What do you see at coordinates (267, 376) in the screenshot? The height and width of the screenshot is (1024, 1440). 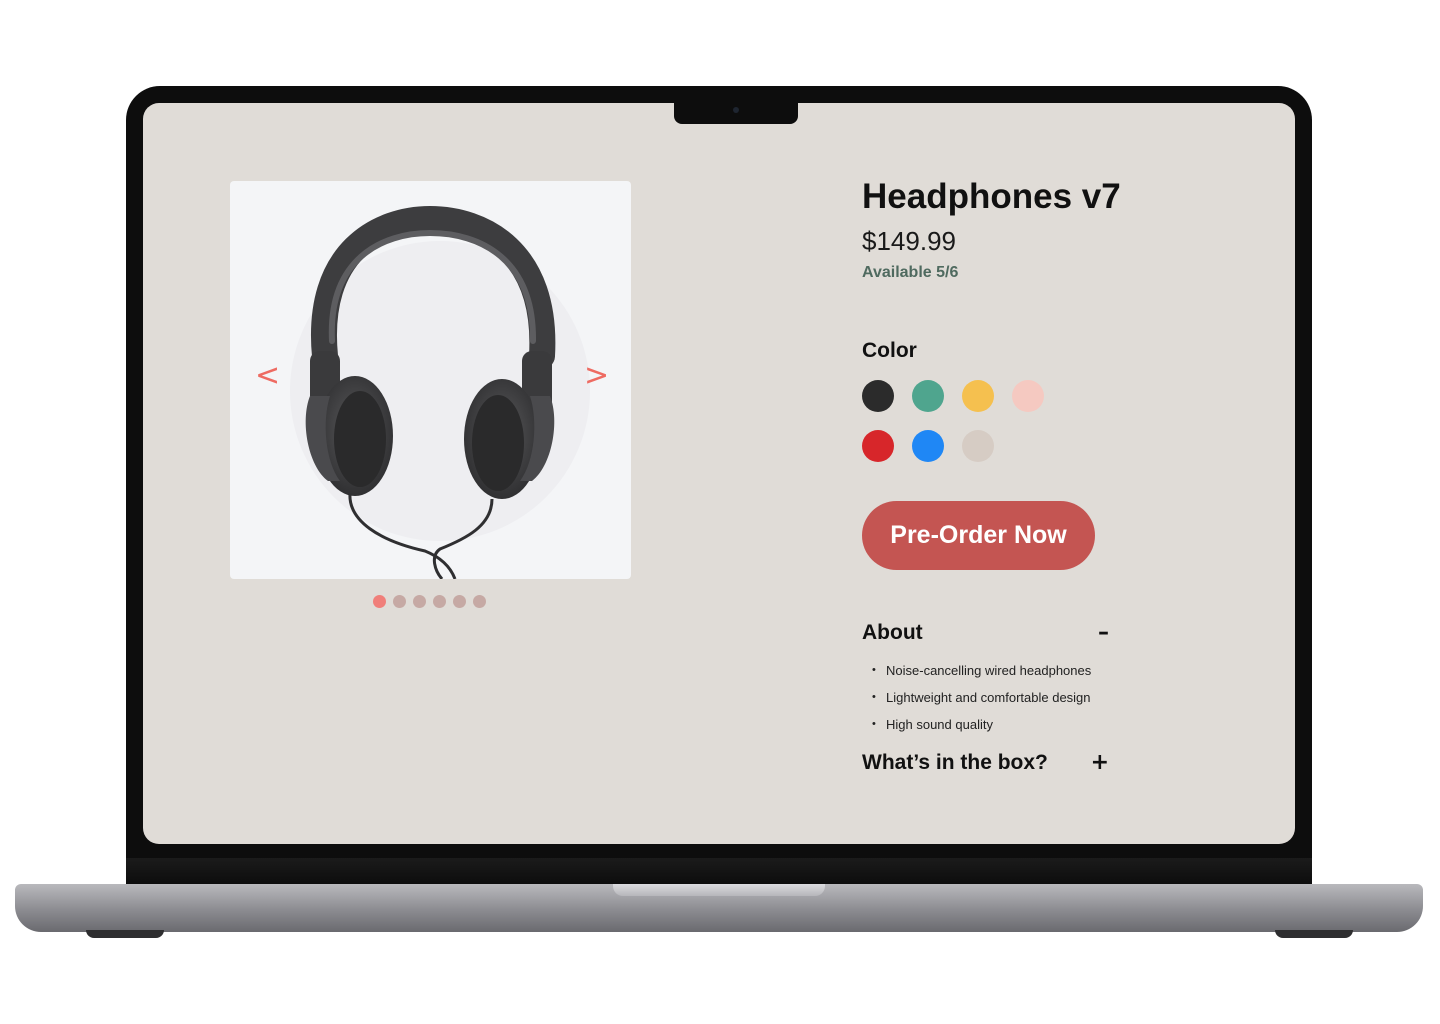 I see `previous-image-button: <` at bounding box center [267, 376].